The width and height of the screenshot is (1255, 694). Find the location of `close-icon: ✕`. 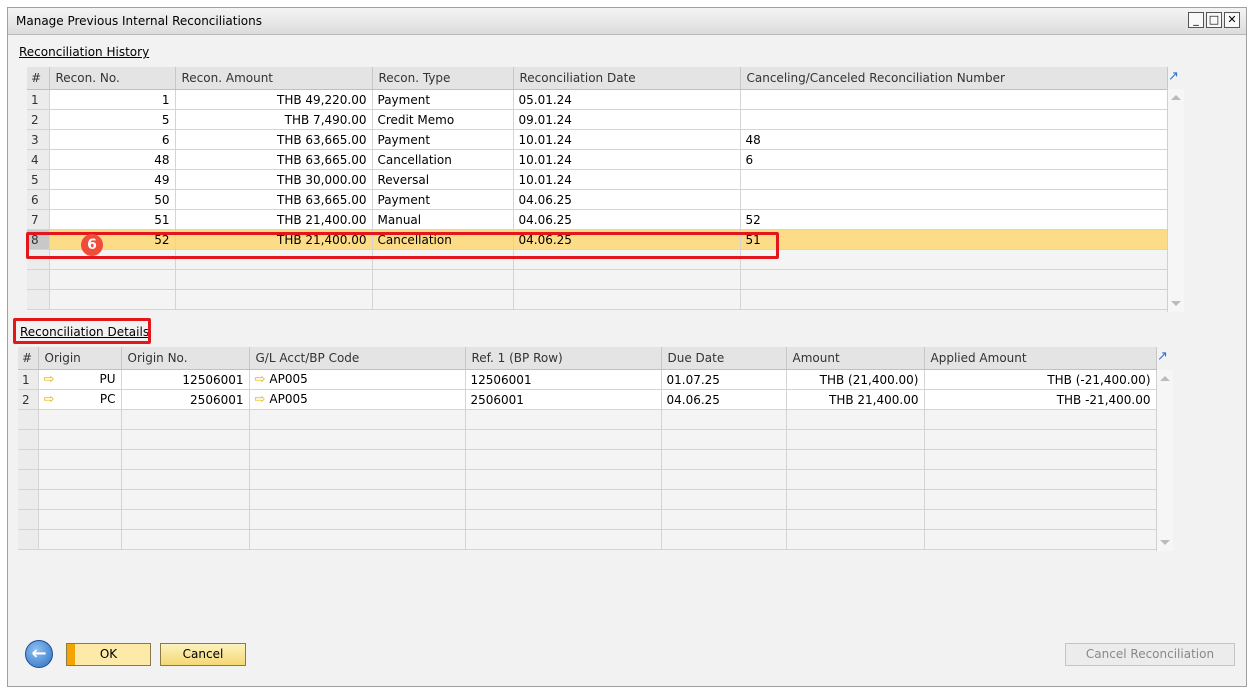

close-icon: ✕ is located at coordinates (1232, 20).